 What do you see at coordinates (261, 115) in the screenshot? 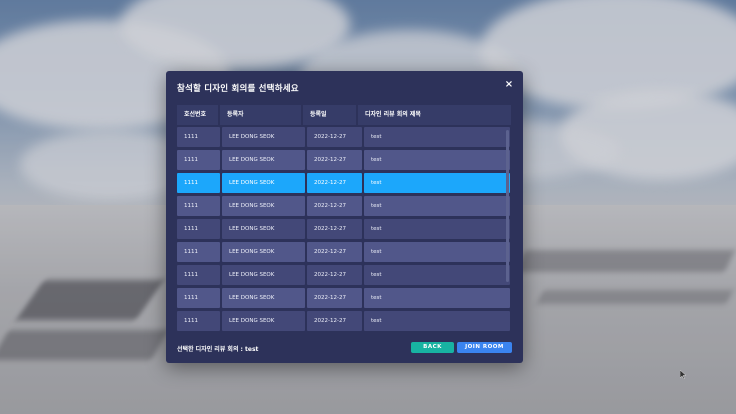
I see `header-registrant: 등록자` at bounding box center [261, 115].